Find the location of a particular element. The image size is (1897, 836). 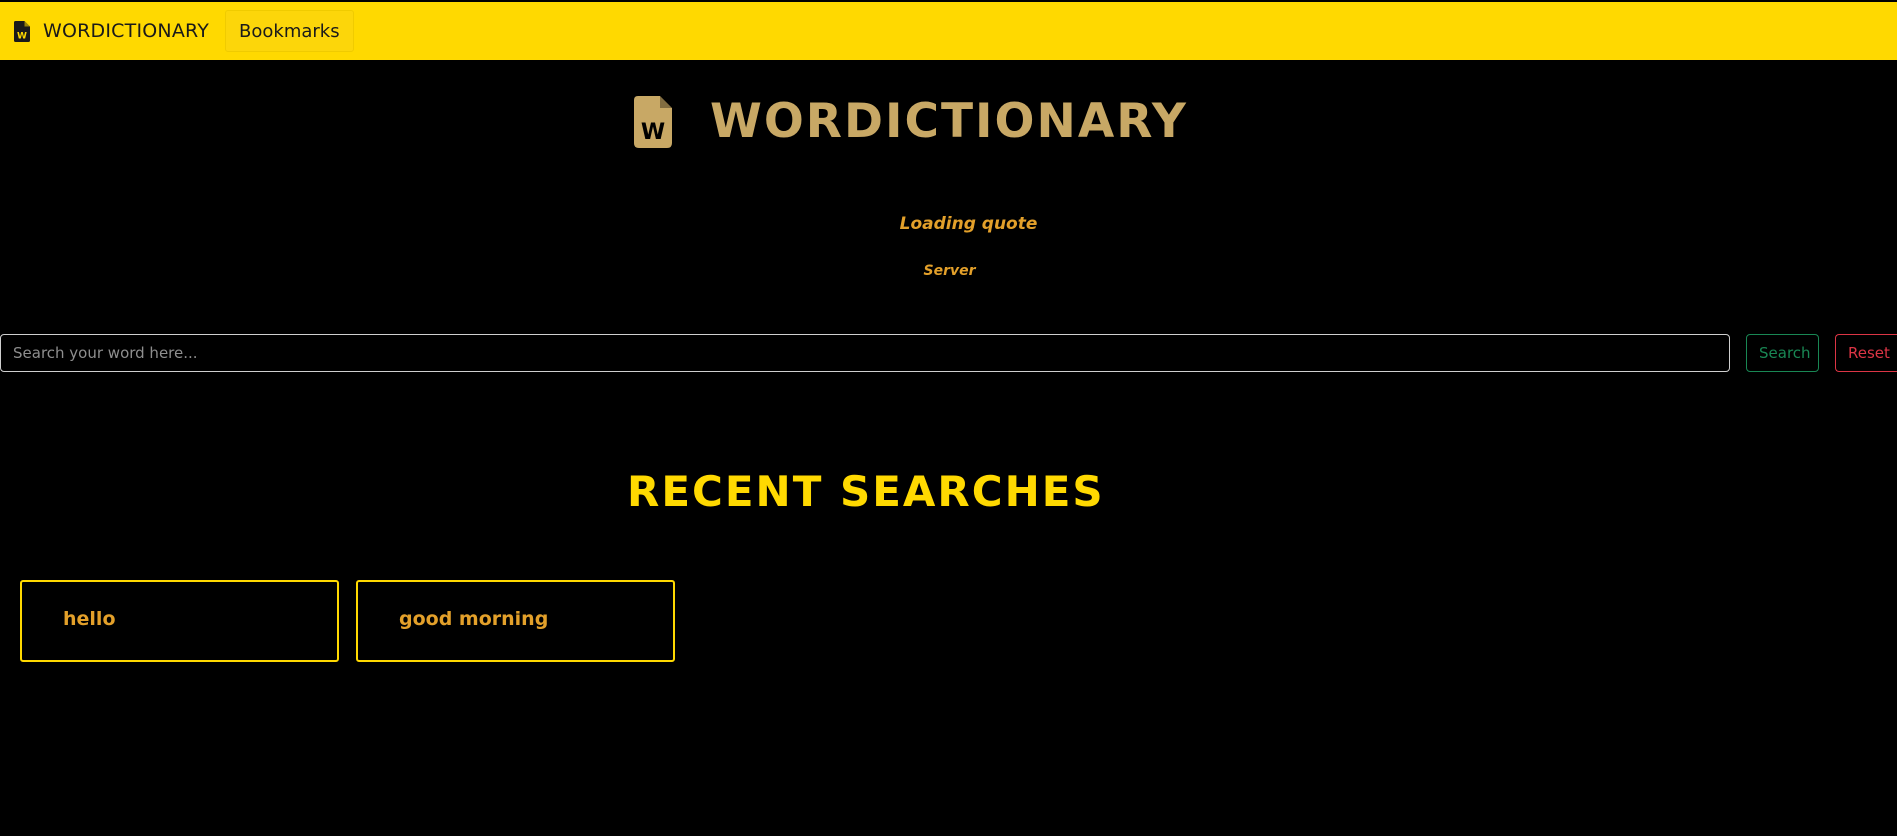

hero-title: WORDICTIONARY is located at coordinates (949, 121).